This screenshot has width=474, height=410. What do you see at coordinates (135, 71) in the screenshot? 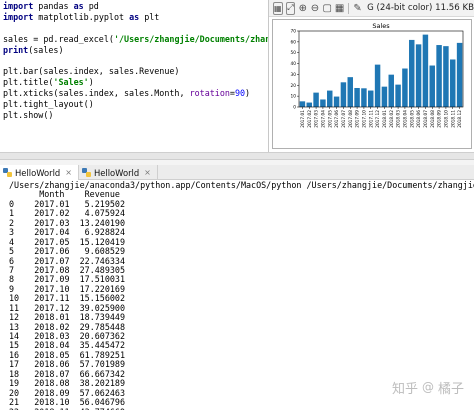
I see `code-line: plt.bar(sales.index, sales.Revenue)` at bounding box center [135, 71].